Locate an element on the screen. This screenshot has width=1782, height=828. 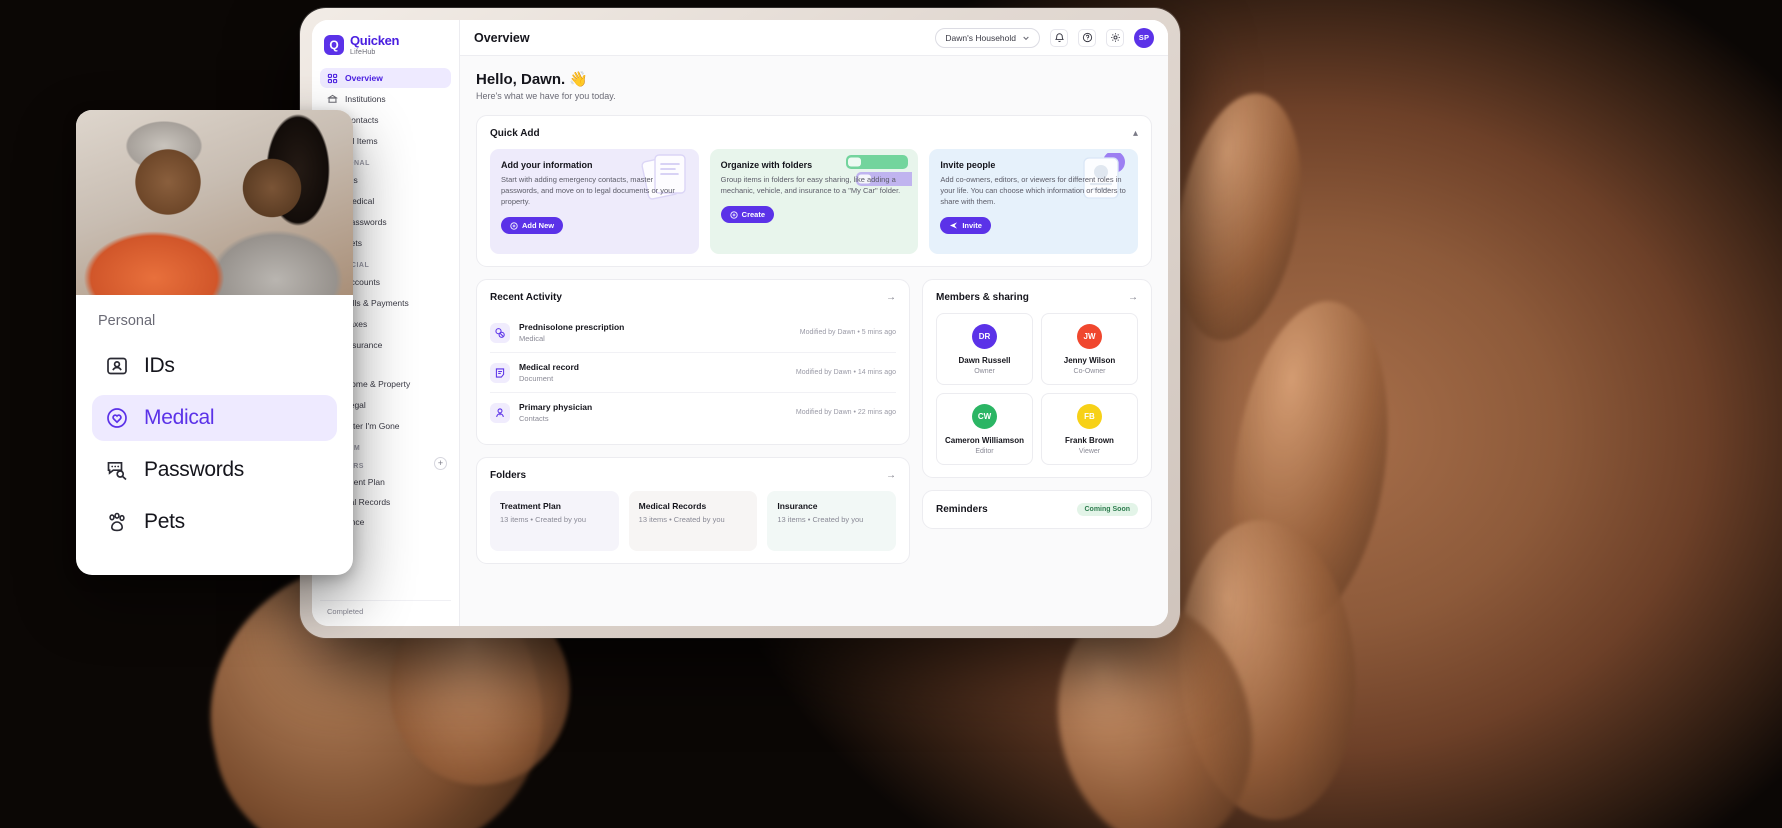
overlay-item-label: Passwords is located at coordinates (194, 469).